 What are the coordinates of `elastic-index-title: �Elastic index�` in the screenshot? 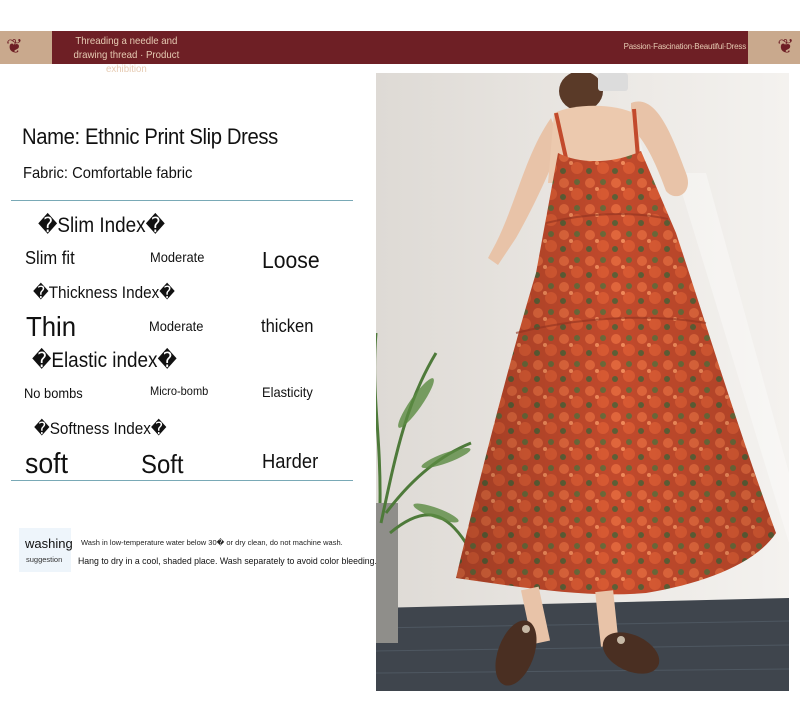 It's located at (104, 360).